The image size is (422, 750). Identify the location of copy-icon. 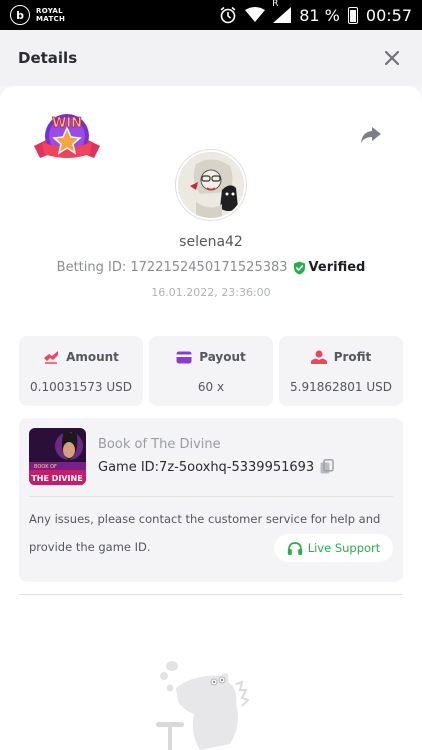
(327, 466).